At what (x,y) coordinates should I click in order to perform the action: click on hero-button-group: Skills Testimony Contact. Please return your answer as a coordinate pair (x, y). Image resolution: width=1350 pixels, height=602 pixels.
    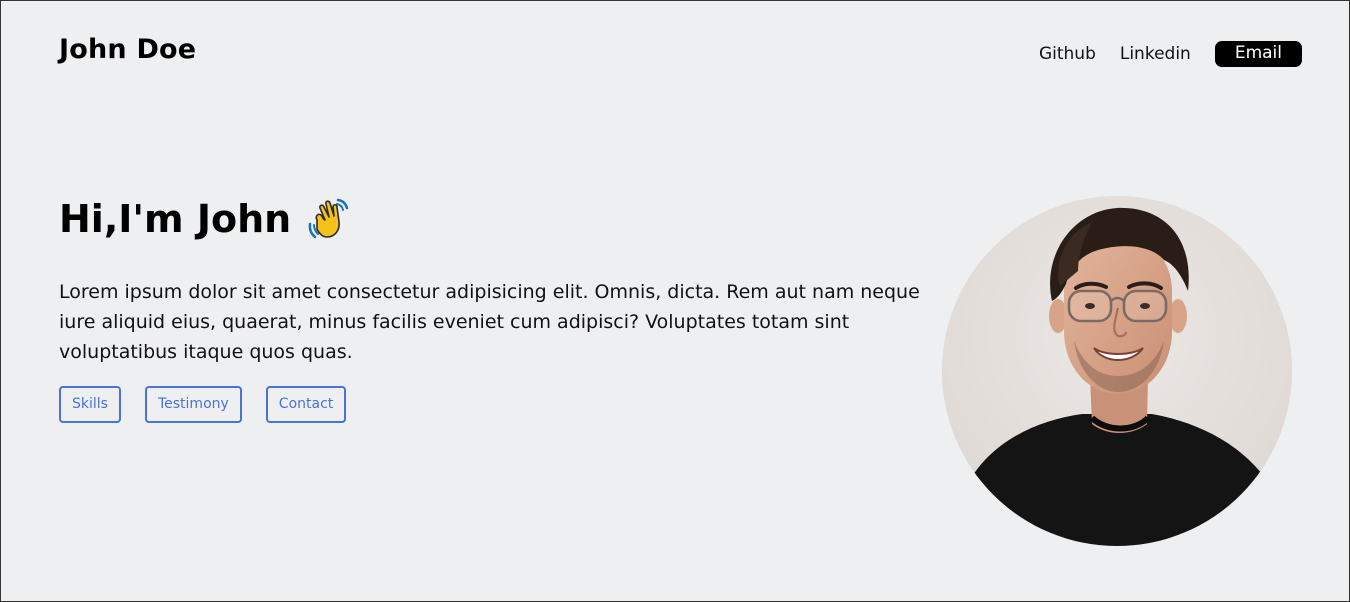
    Looking at the image, I should click on (203, 404).